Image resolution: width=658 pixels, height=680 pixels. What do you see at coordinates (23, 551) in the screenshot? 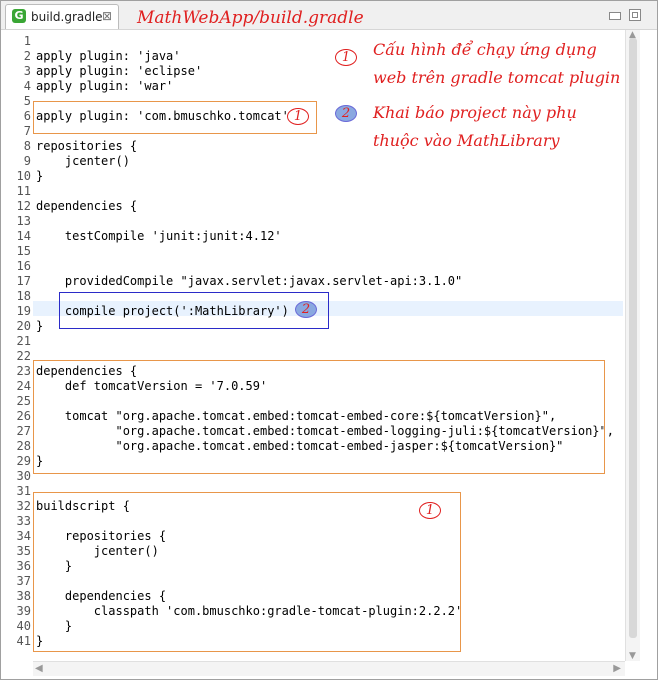
I see `line-number: 35` at bounding box center [23, 551].